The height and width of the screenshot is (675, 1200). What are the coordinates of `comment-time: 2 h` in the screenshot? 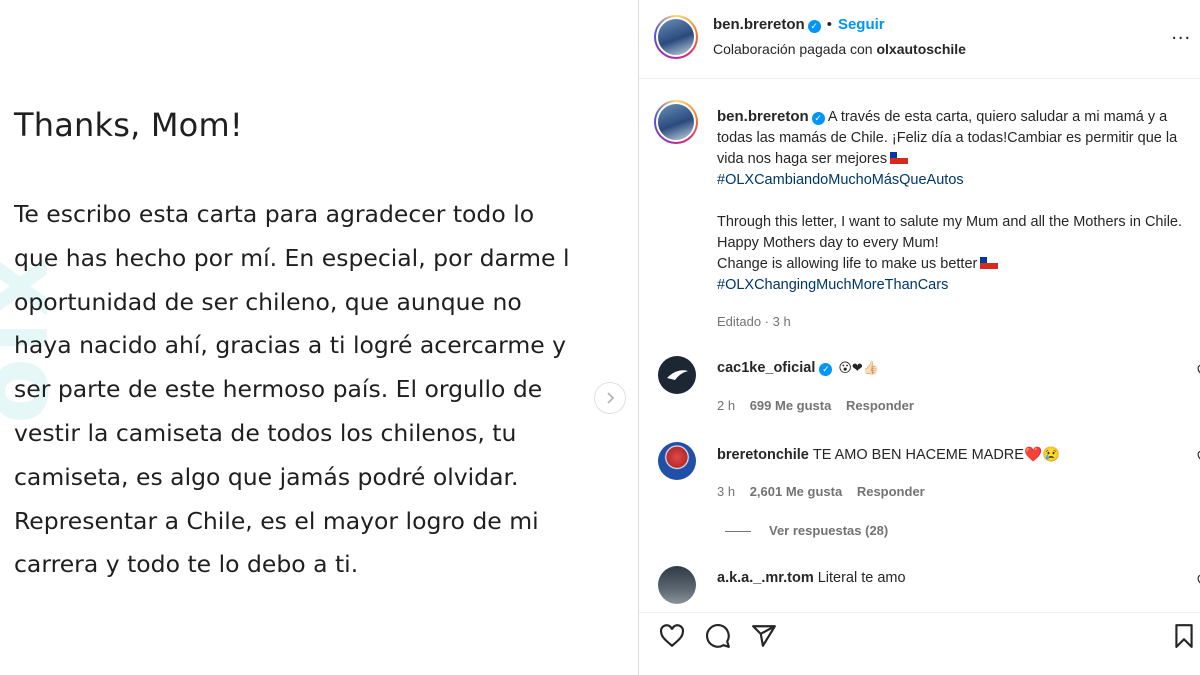 It's located at (726, 405).